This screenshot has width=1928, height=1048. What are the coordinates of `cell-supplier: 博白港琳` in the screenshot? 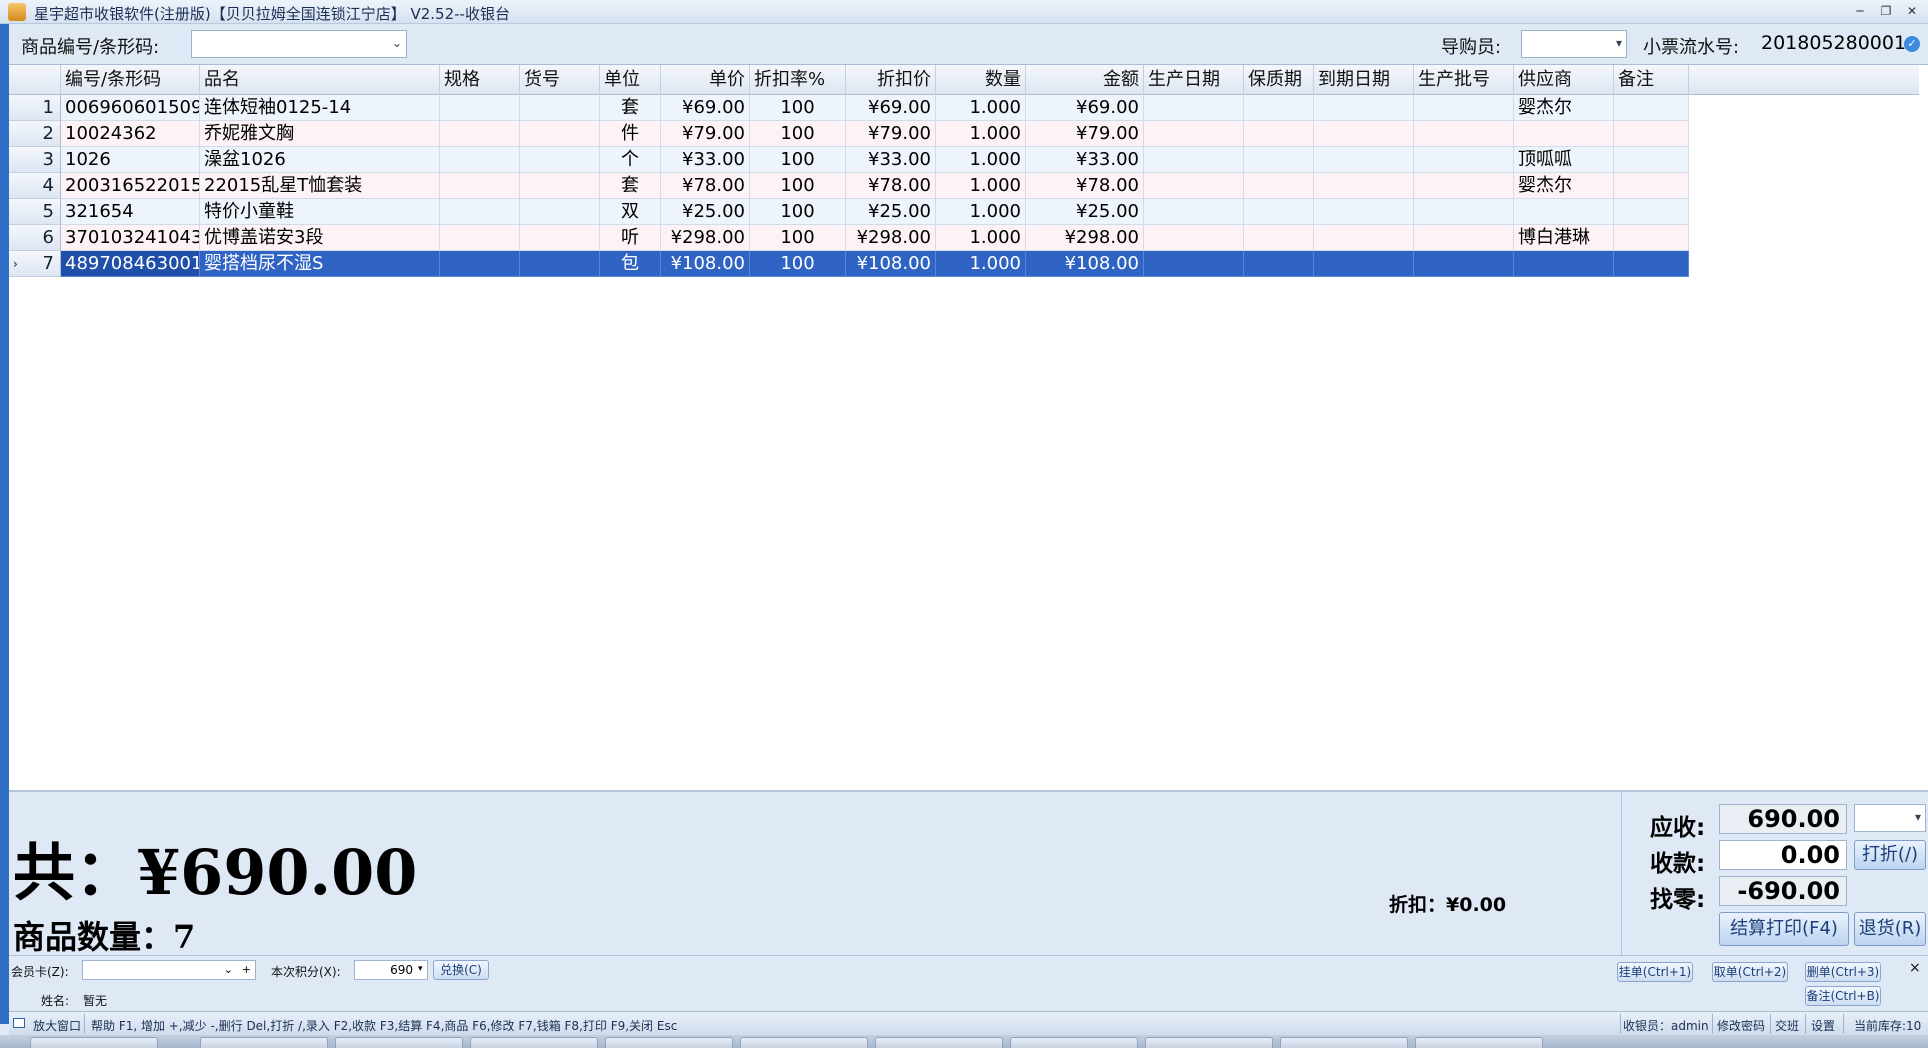 It's located at (1564, 238).